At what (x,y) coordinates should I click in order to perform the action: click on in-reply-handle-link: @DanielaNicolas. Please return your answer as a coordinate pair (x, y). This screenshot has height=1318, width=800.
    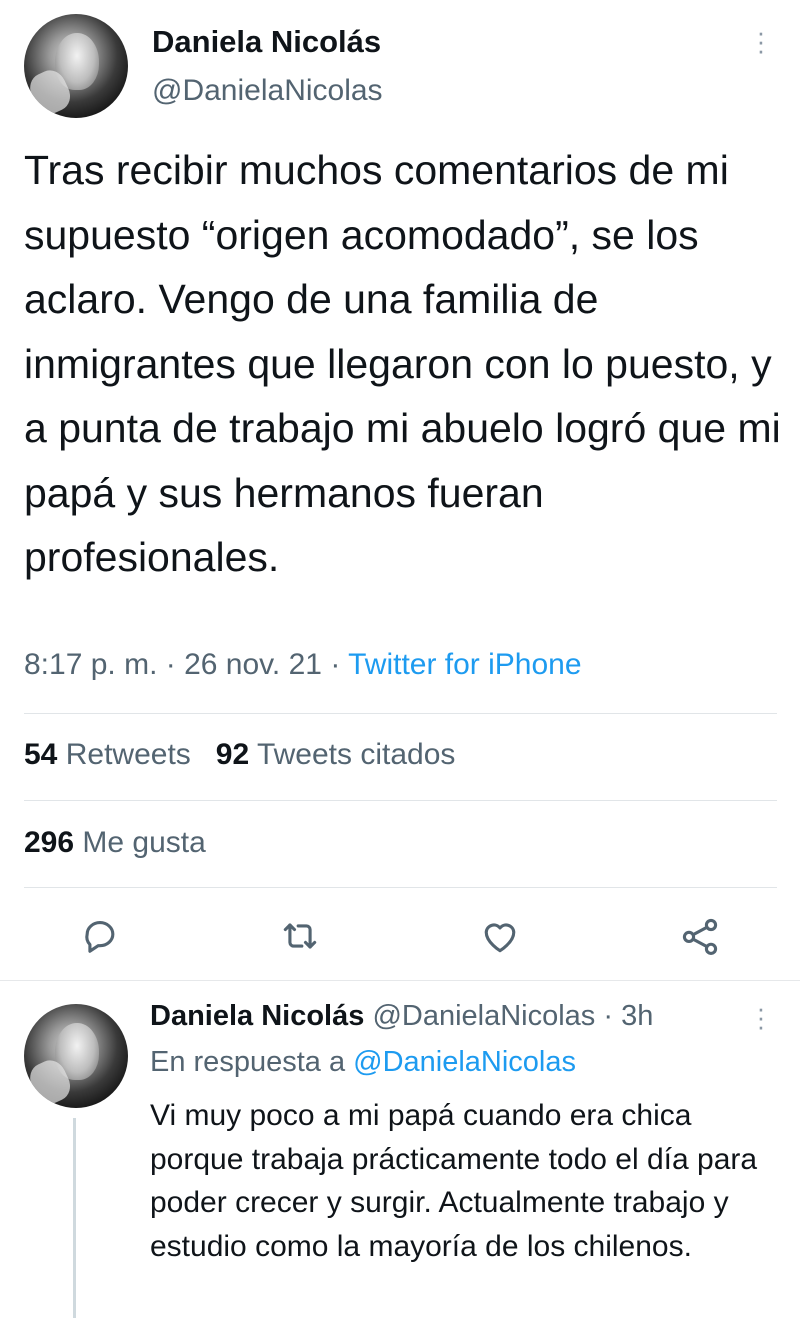
    Looking at the image, I should click on (464, 1062).